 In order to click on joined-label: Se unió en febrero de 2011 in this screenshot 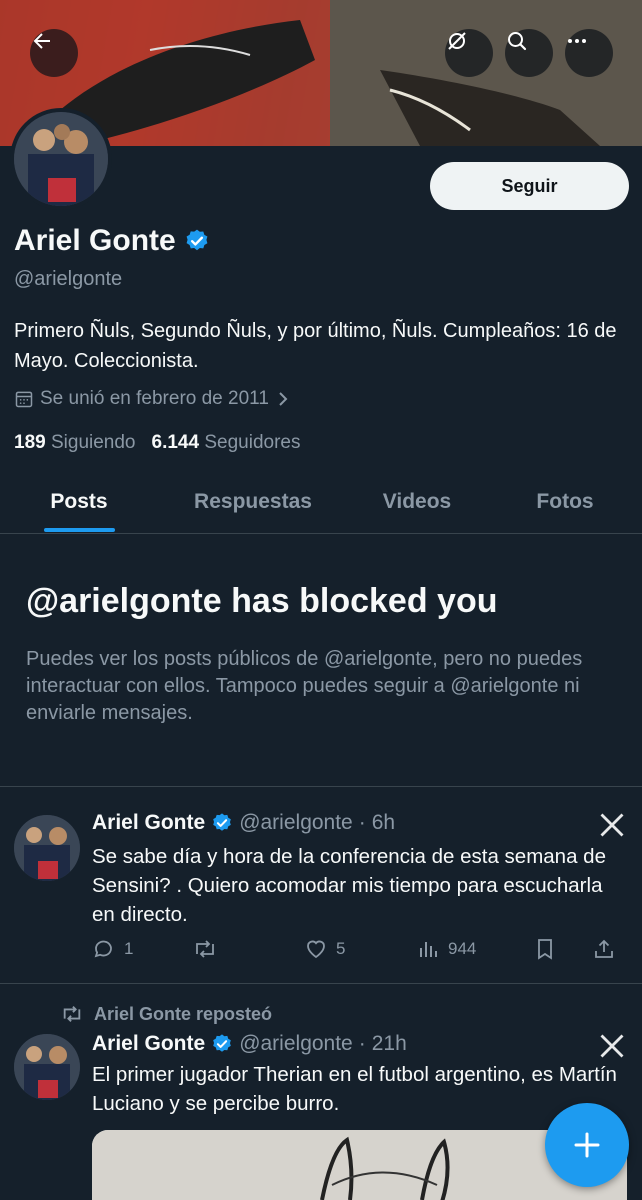, I will do `click(154, 398)`.